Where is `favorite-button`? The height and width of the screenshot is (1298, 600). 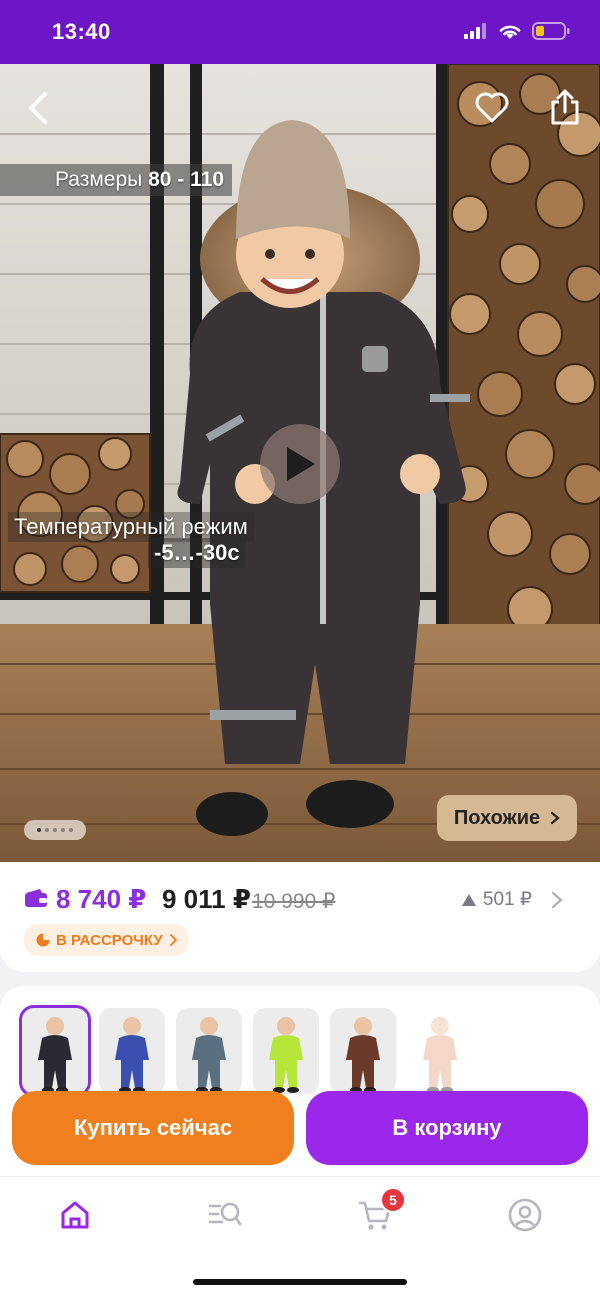
favorite-button is located at coordinates (492, 108).